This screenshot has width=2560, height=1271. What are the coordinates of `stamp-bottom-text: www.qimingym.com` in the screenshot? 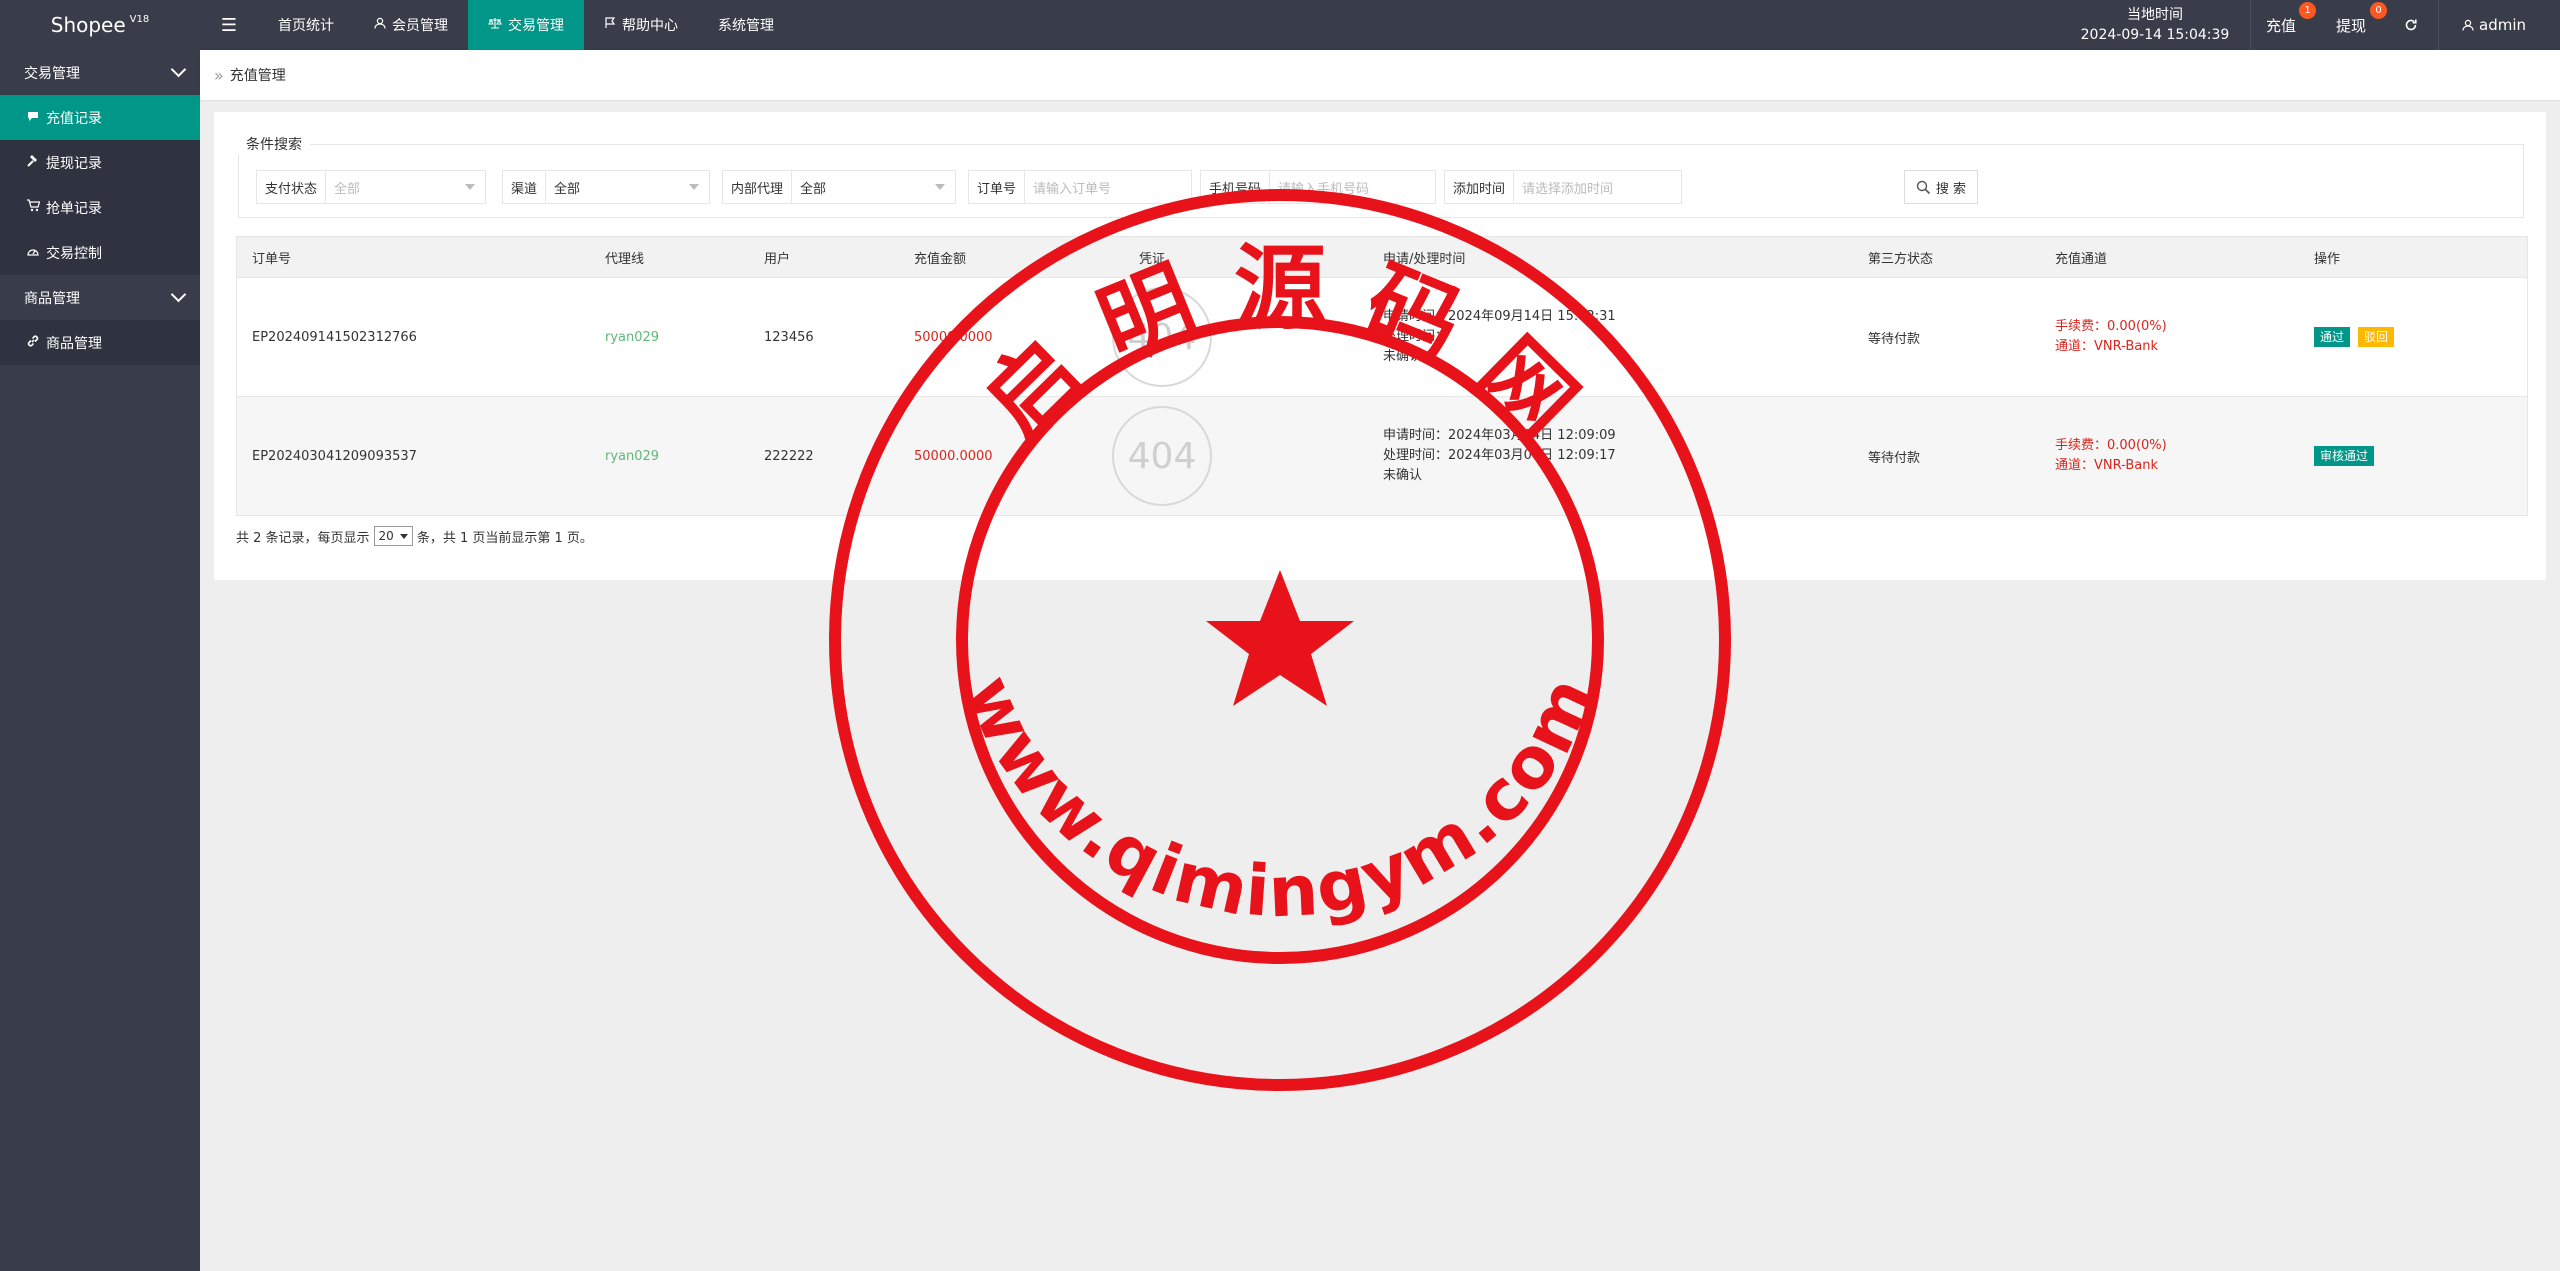 It's located at (1280, 798).